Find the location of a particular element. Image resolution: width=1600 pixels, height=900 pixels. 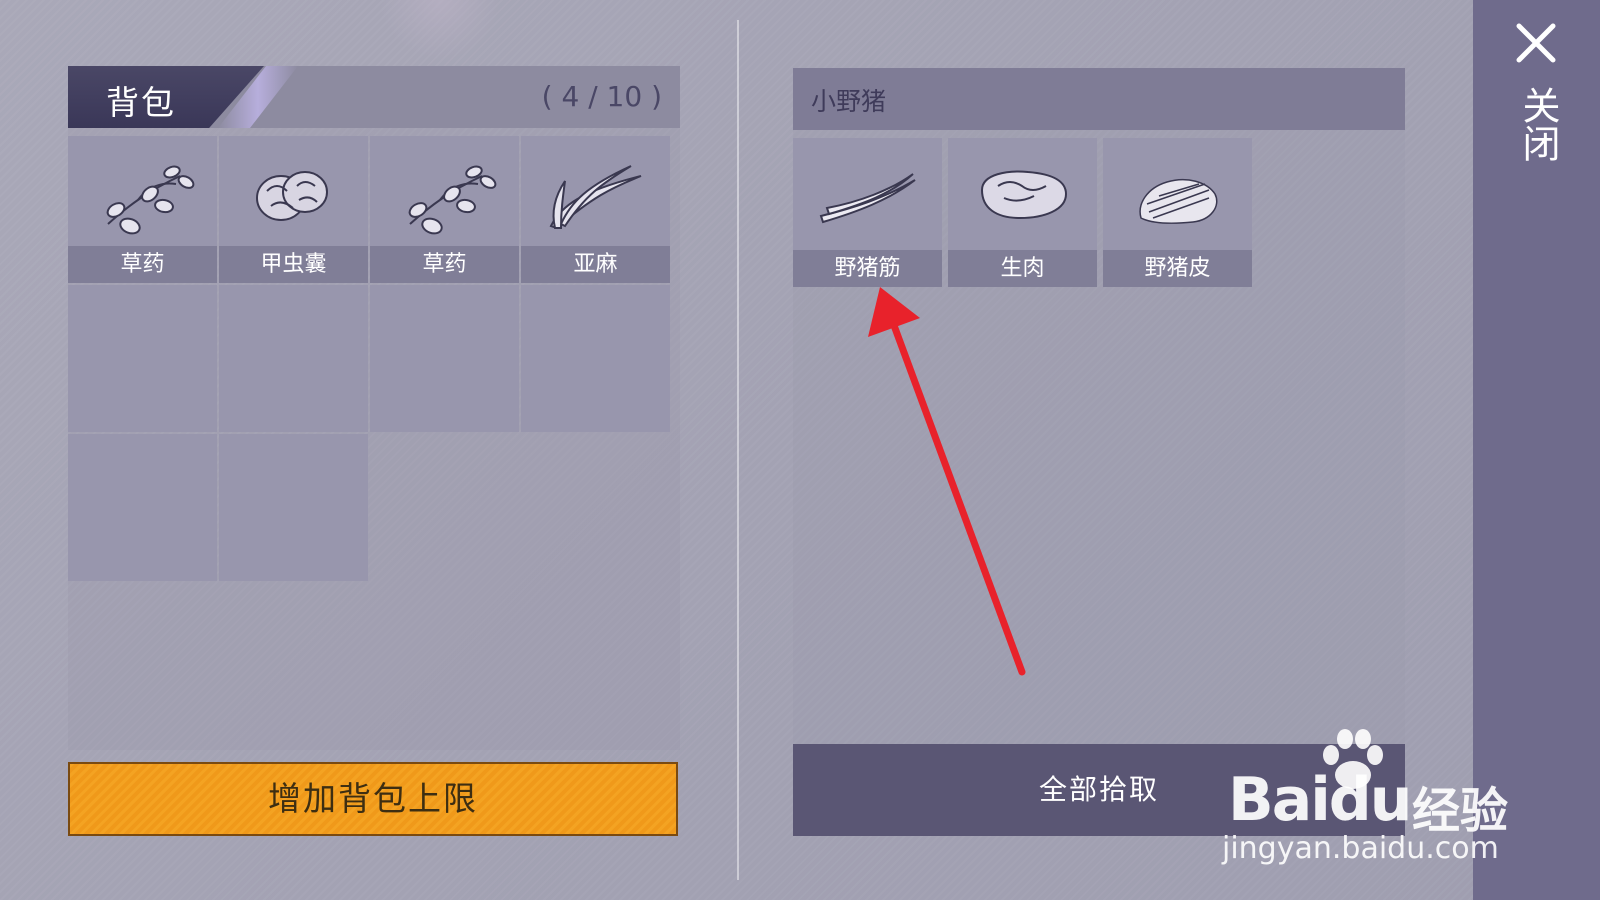

bag-title: 背包 is located at coordinates (141, 102).